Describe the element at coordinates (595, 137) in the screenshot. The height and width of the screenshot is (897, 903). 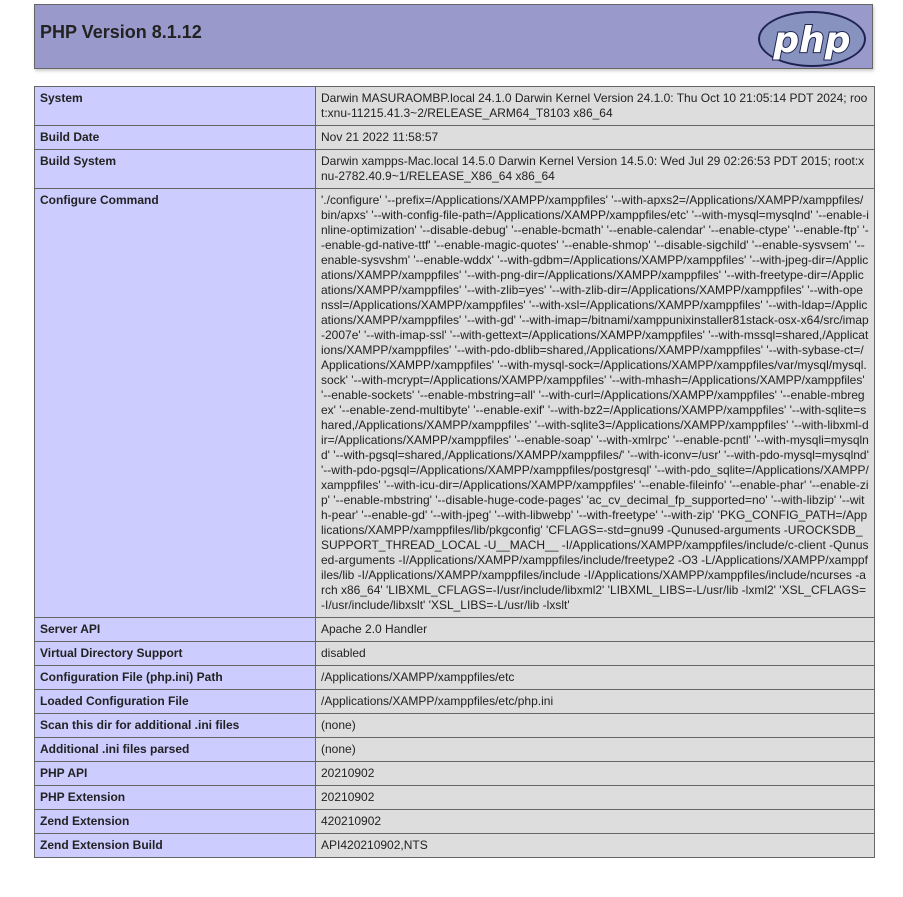
I see `row-value: Nov 21 2022 11:58:57` at that location.